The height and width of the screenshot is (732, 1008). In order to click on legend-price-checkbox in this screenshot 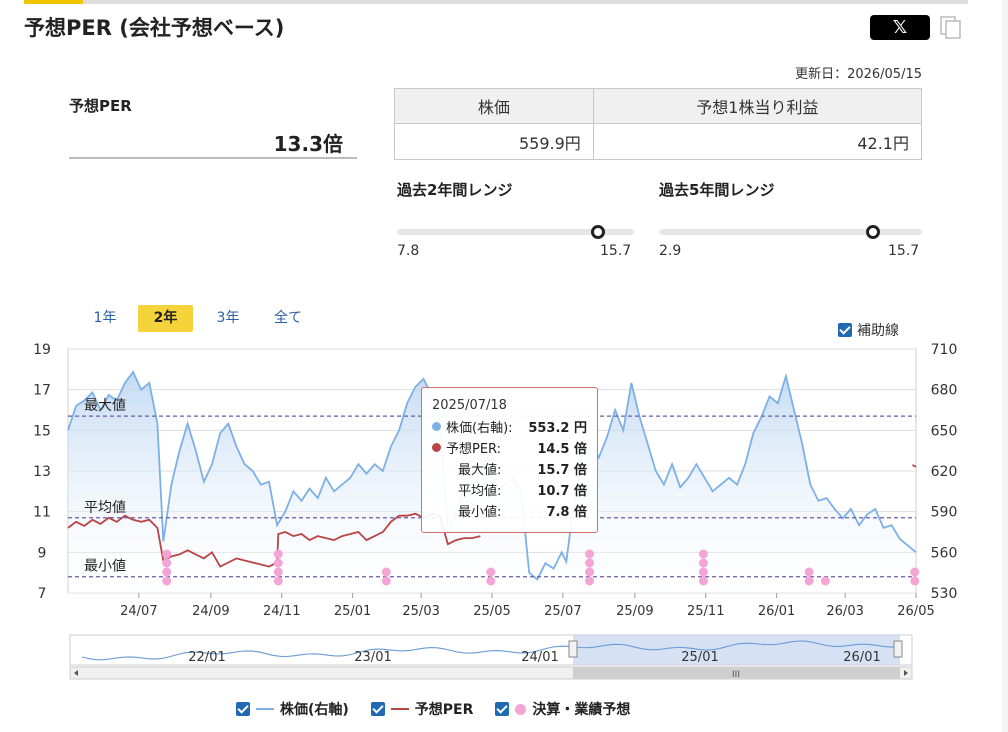, I will do `click(243, 709)`.